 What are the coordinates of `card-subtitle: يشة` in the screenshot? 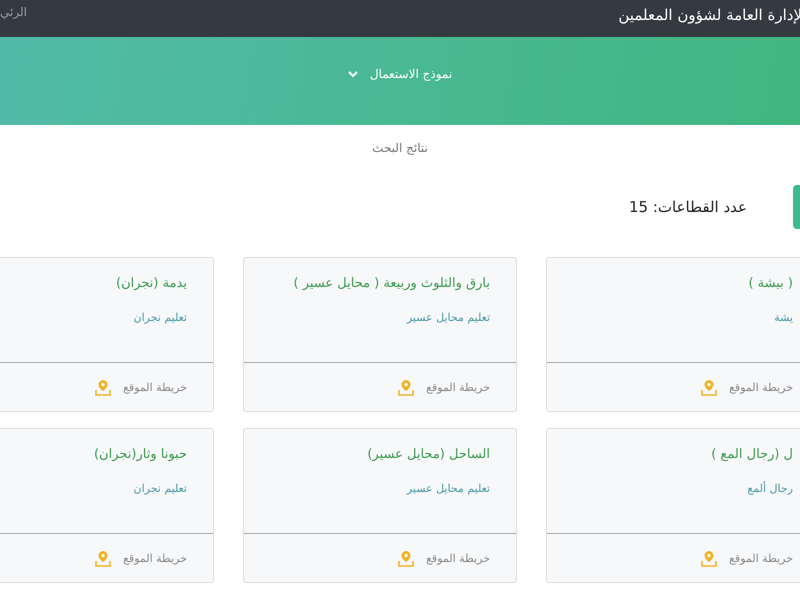 It's located at (783, 317).